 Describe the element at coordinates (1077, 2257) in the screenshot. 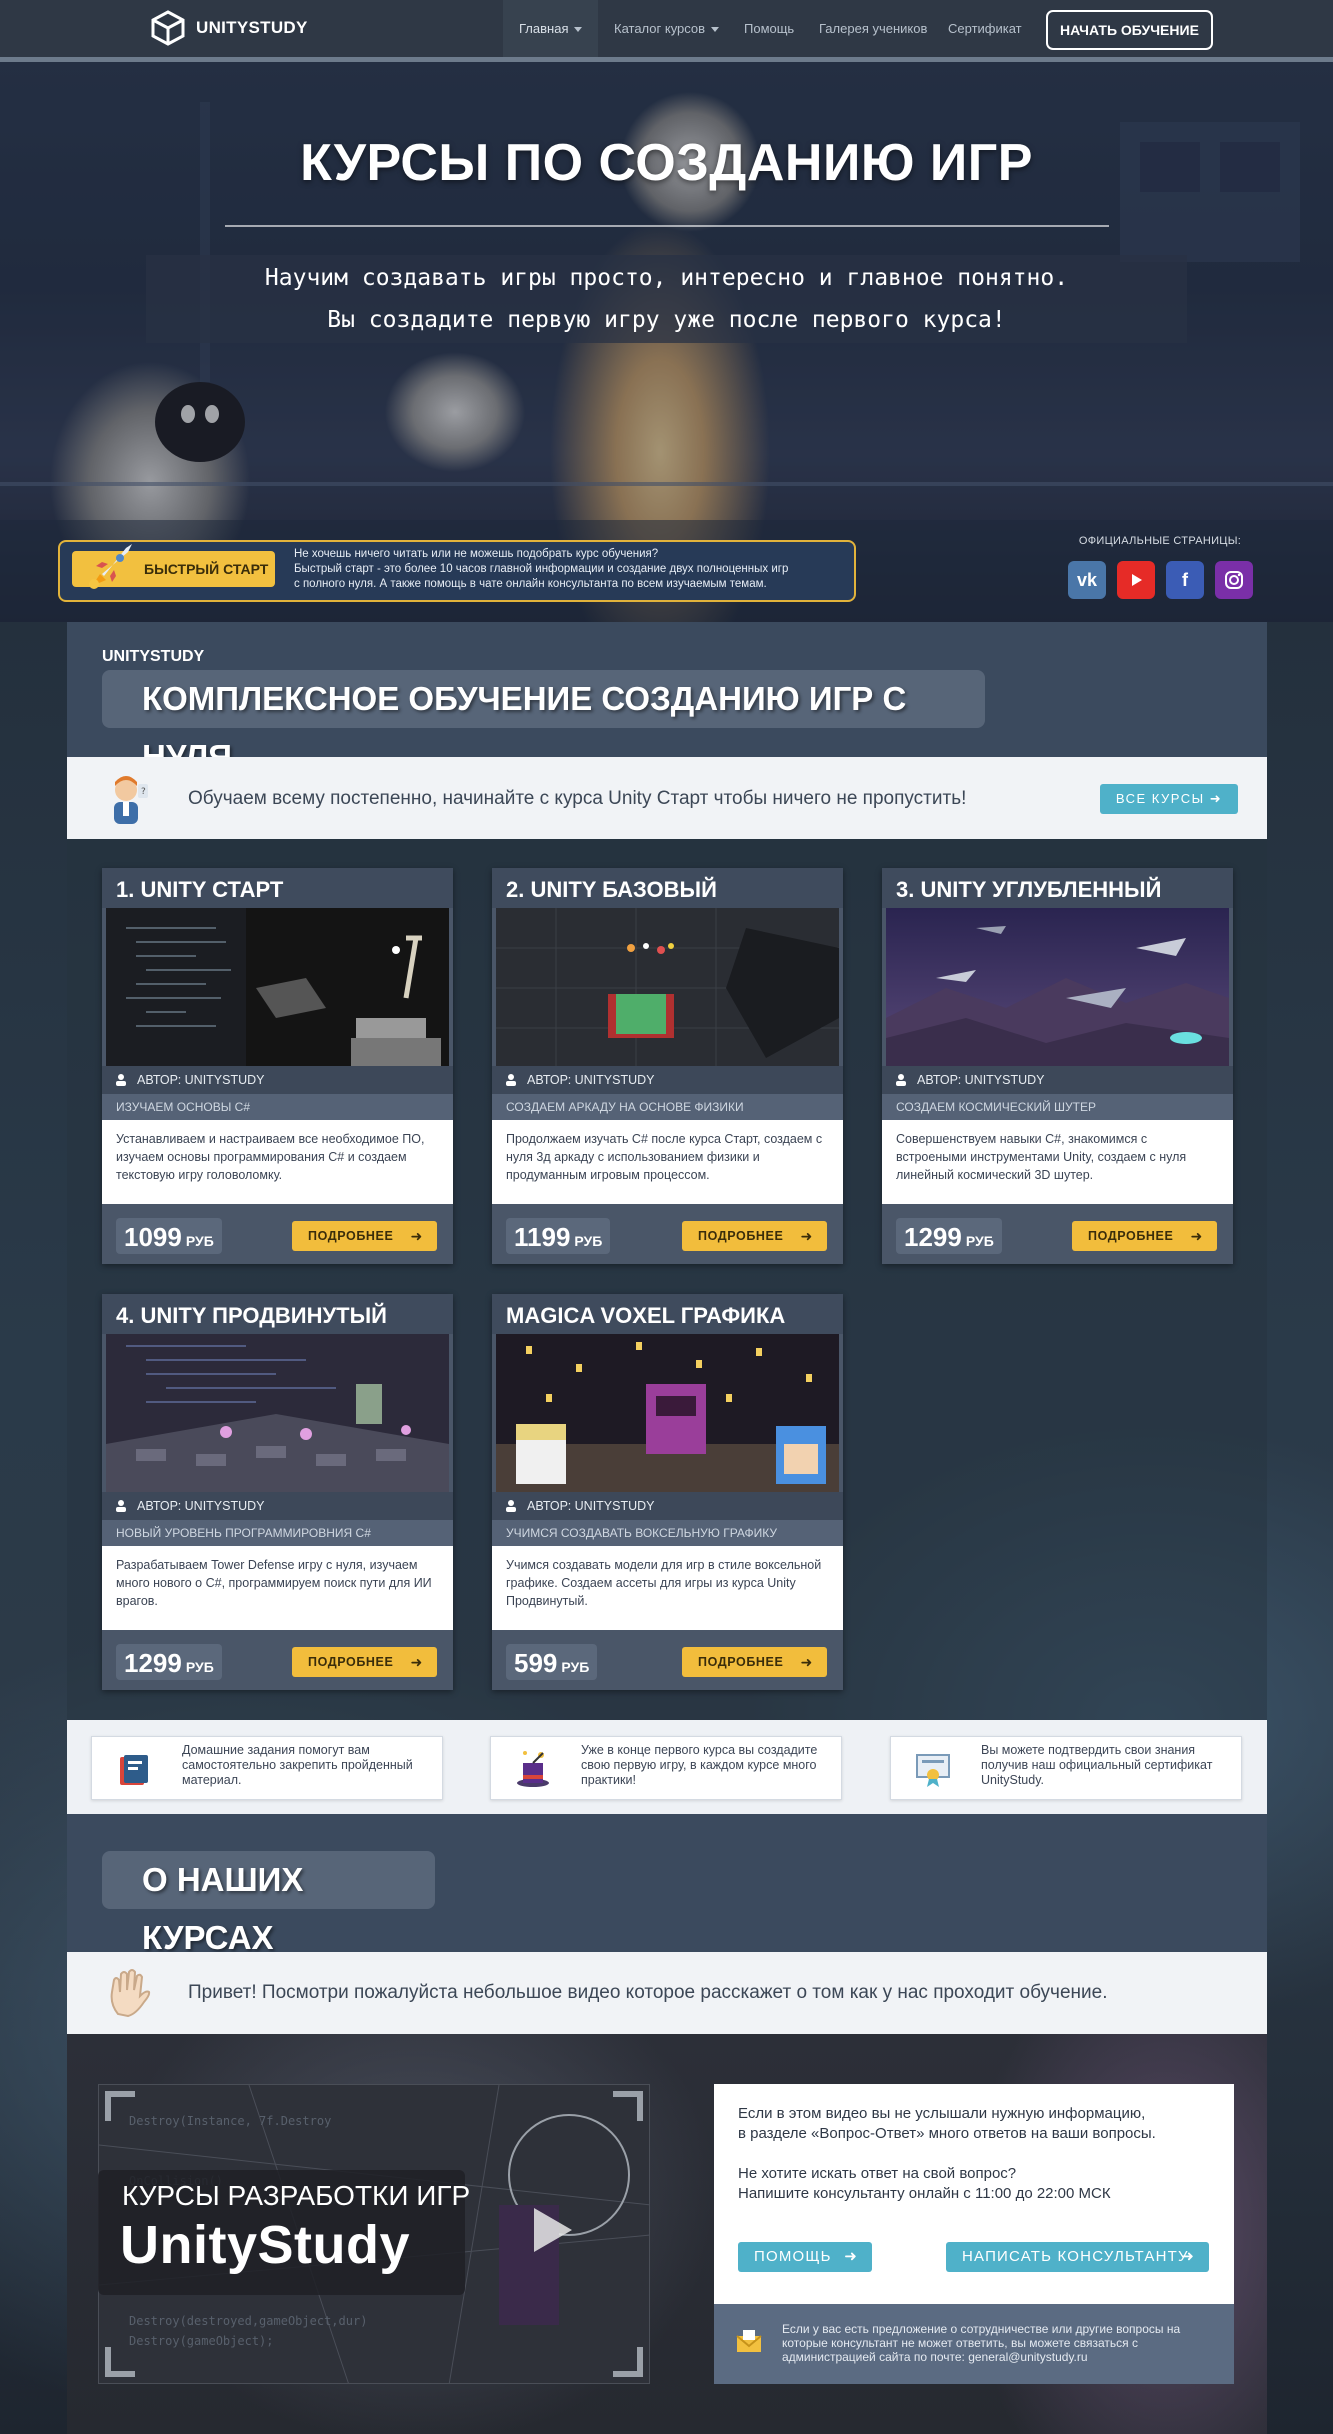

I see `write-consultant-button: НАПИСАТЬ КОНСУЛЬТАНТУ ➜` at that location.